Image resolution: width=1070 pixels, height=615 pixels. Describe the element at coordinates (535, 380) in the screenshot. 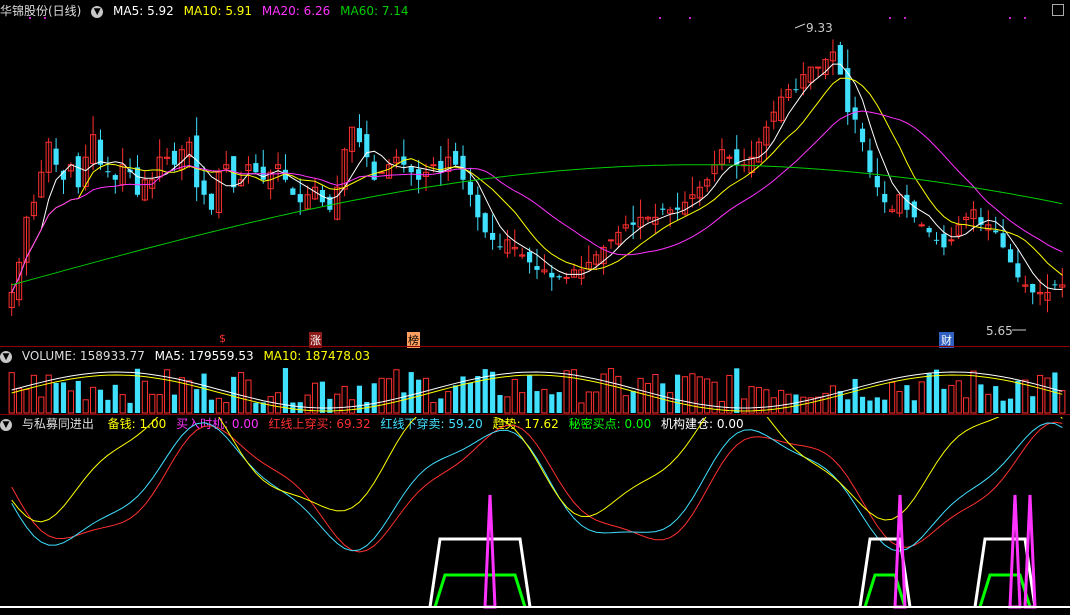

I see `volume-chart` at that location.